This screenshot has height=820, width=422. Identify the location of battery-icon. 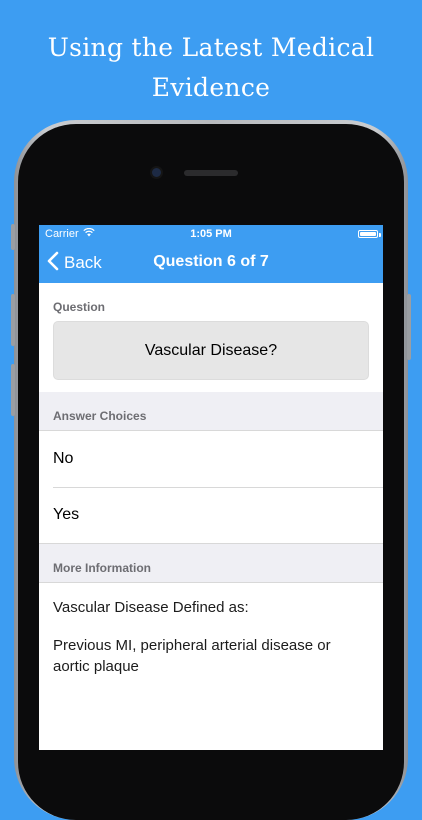
(368, 234).